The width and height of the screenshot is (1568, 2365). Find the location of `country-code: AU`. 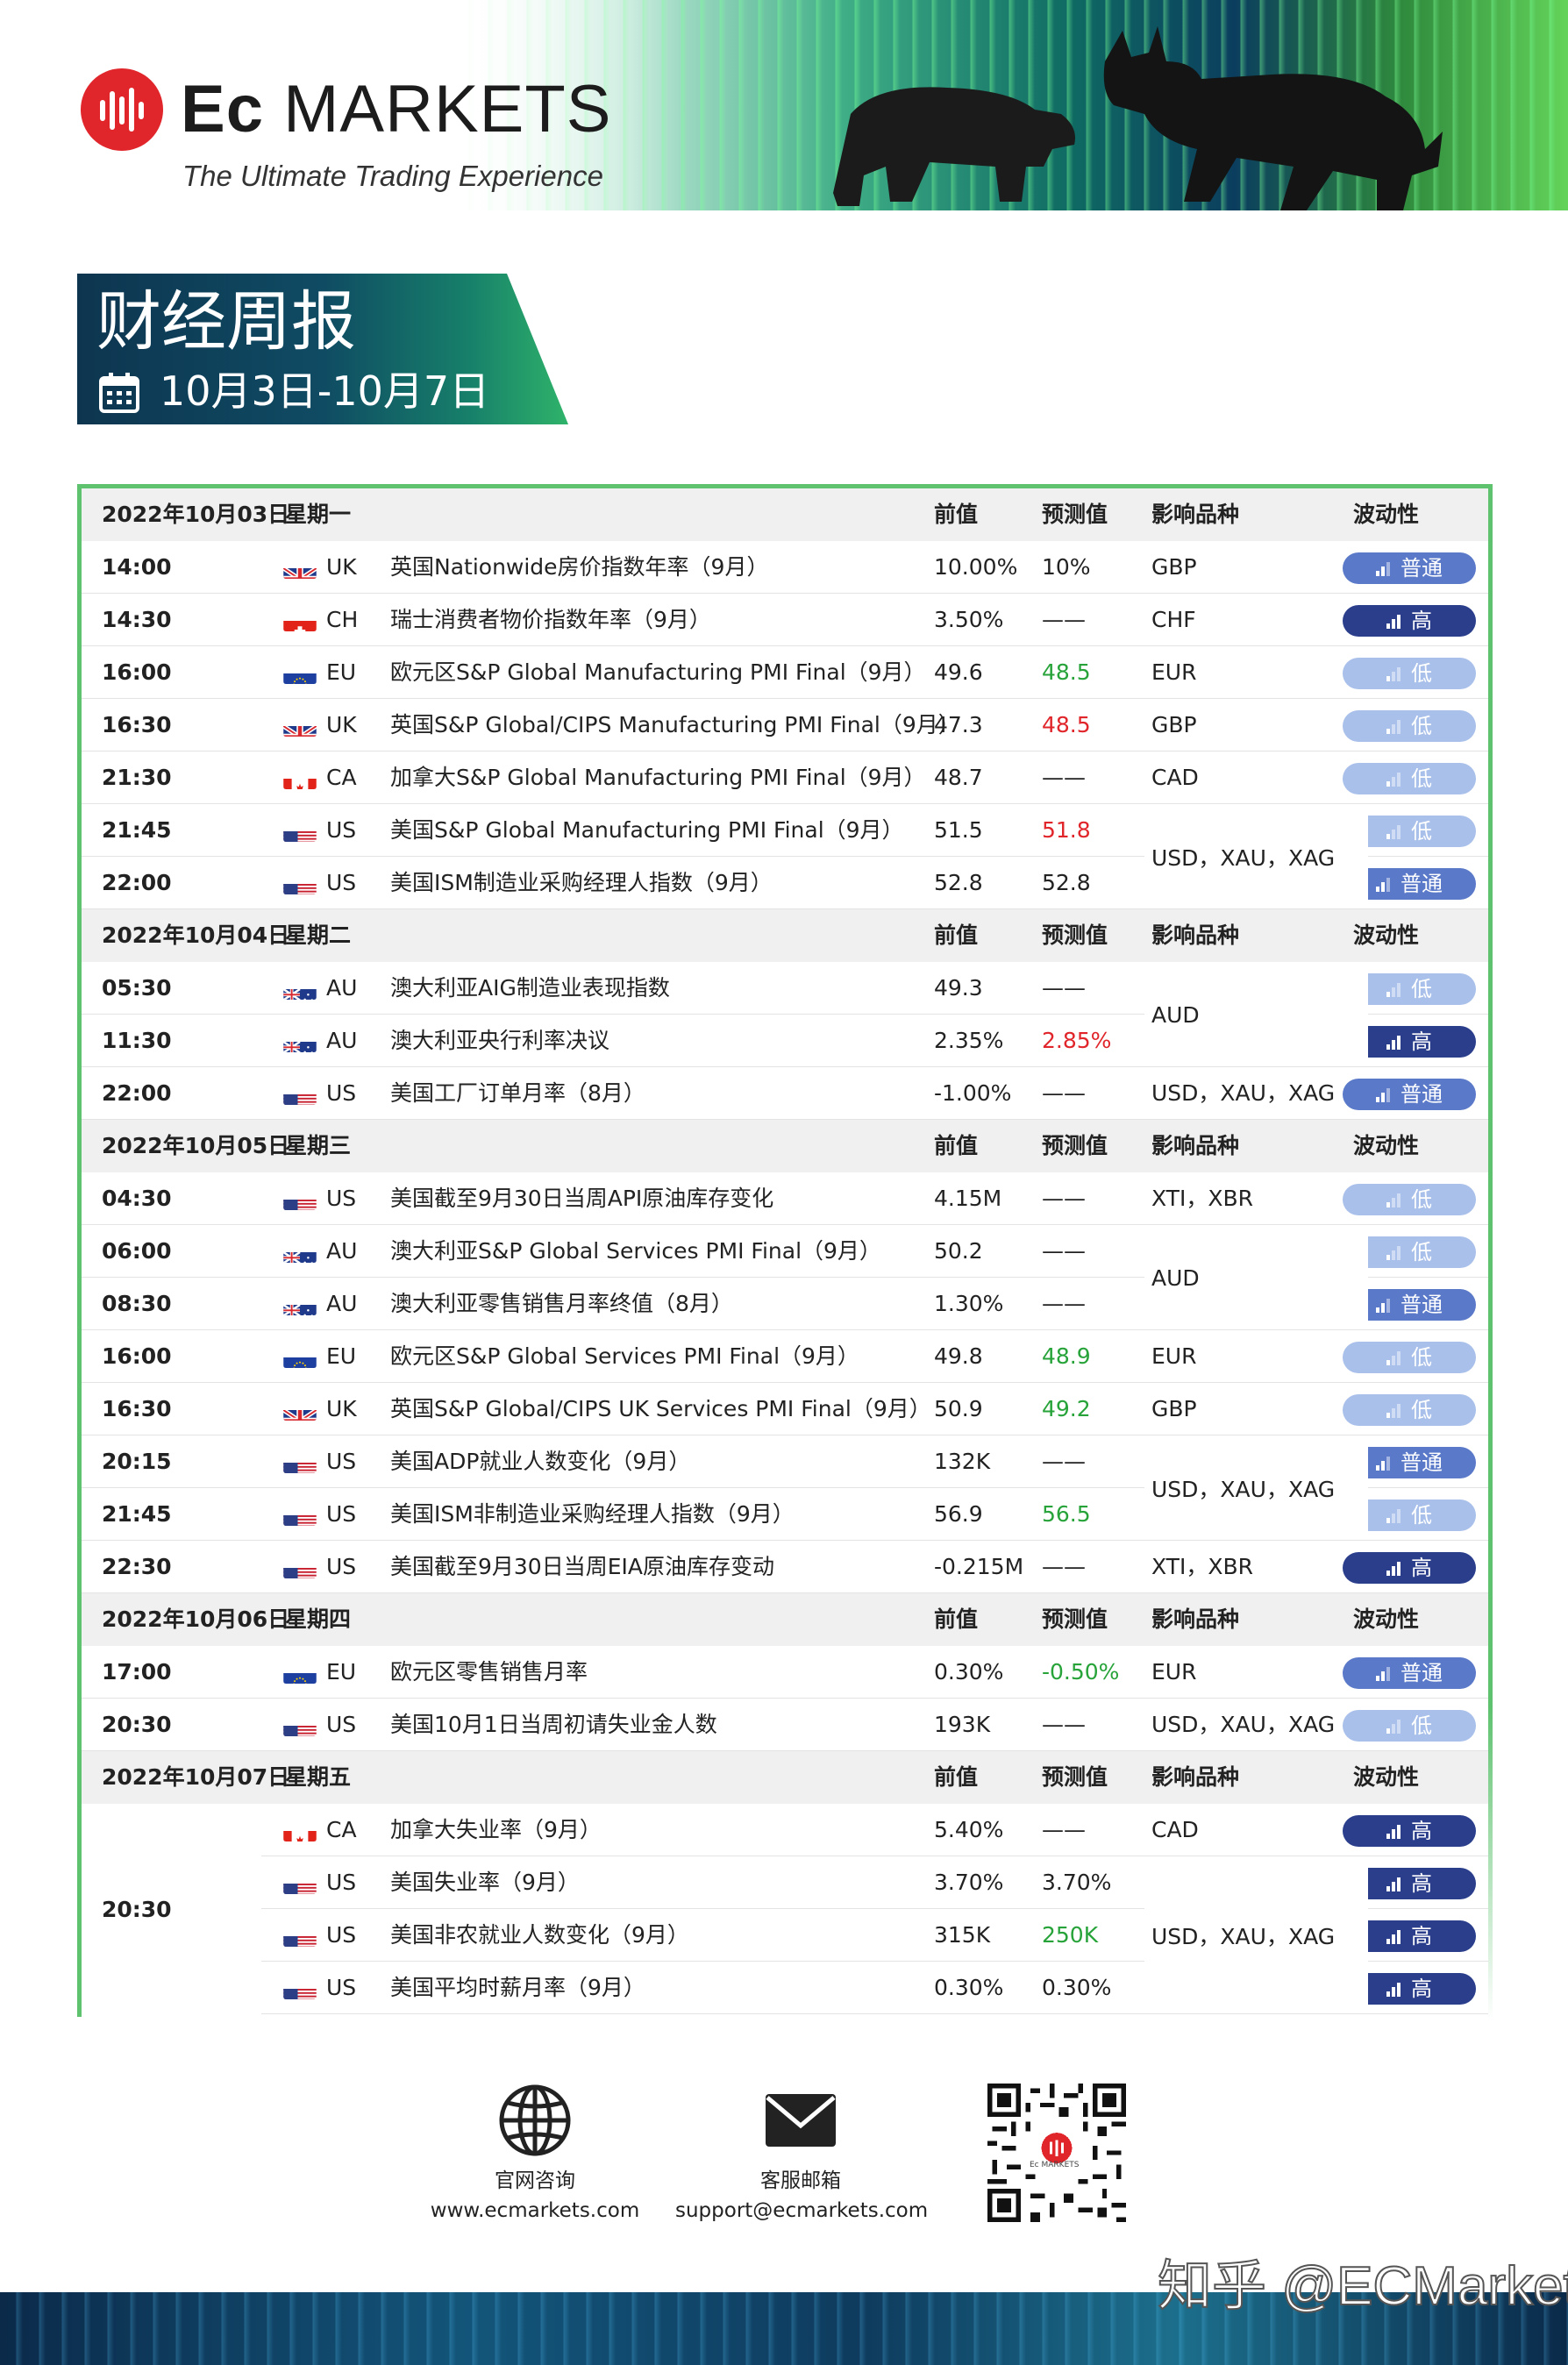

country-code: AU is located at coordinates (342, 1251).